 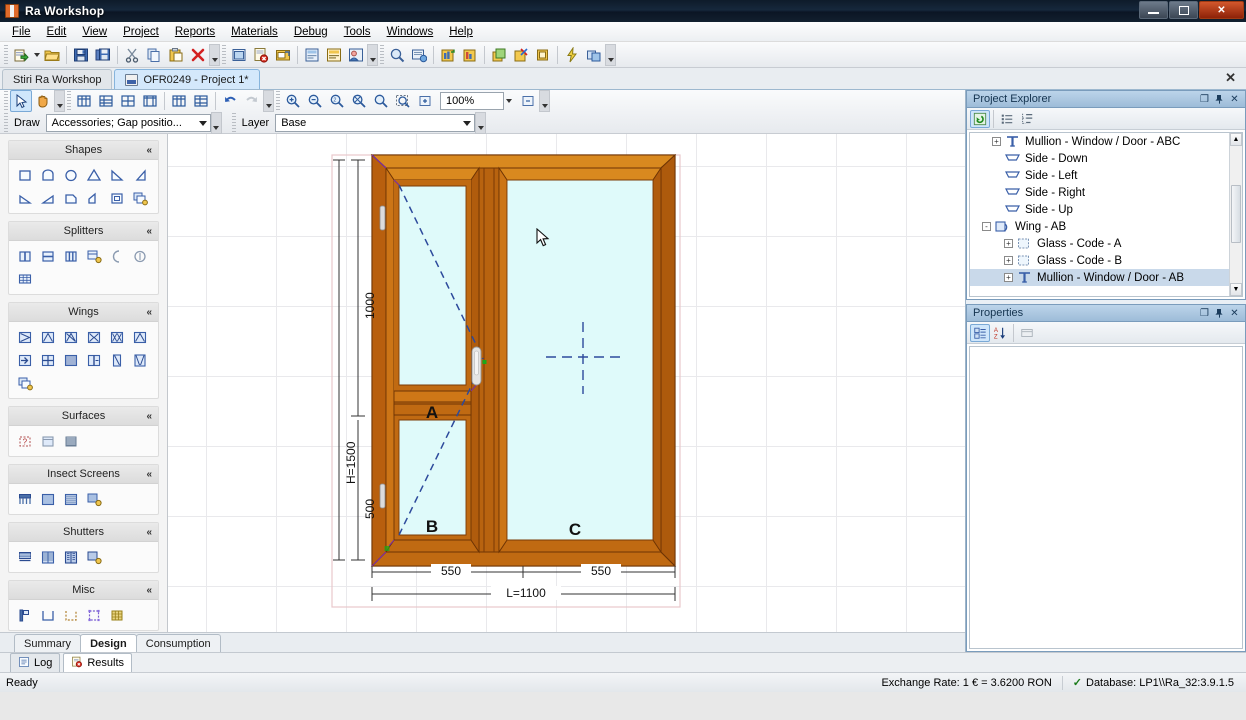 I want to click on expander-minus-icon: -, so click(x=986, y=226).